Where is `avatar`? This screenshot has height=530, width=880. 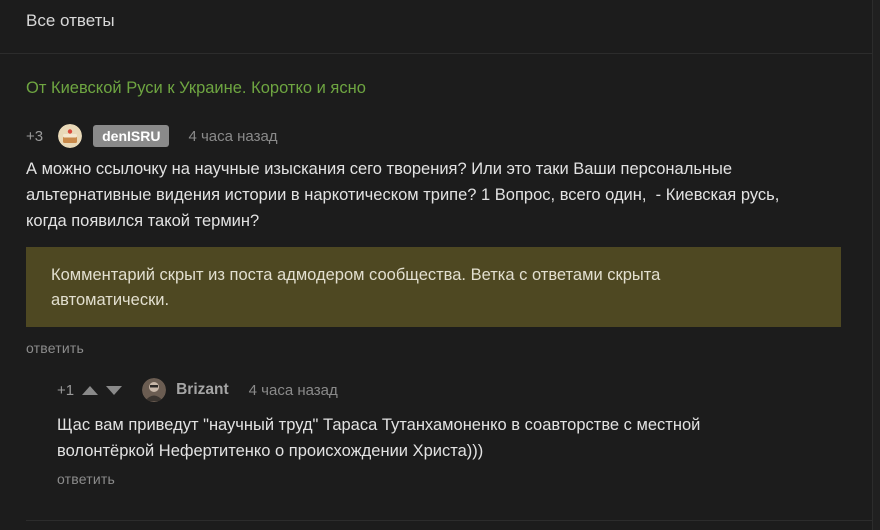
avatar is located at coordinates (70, 136).